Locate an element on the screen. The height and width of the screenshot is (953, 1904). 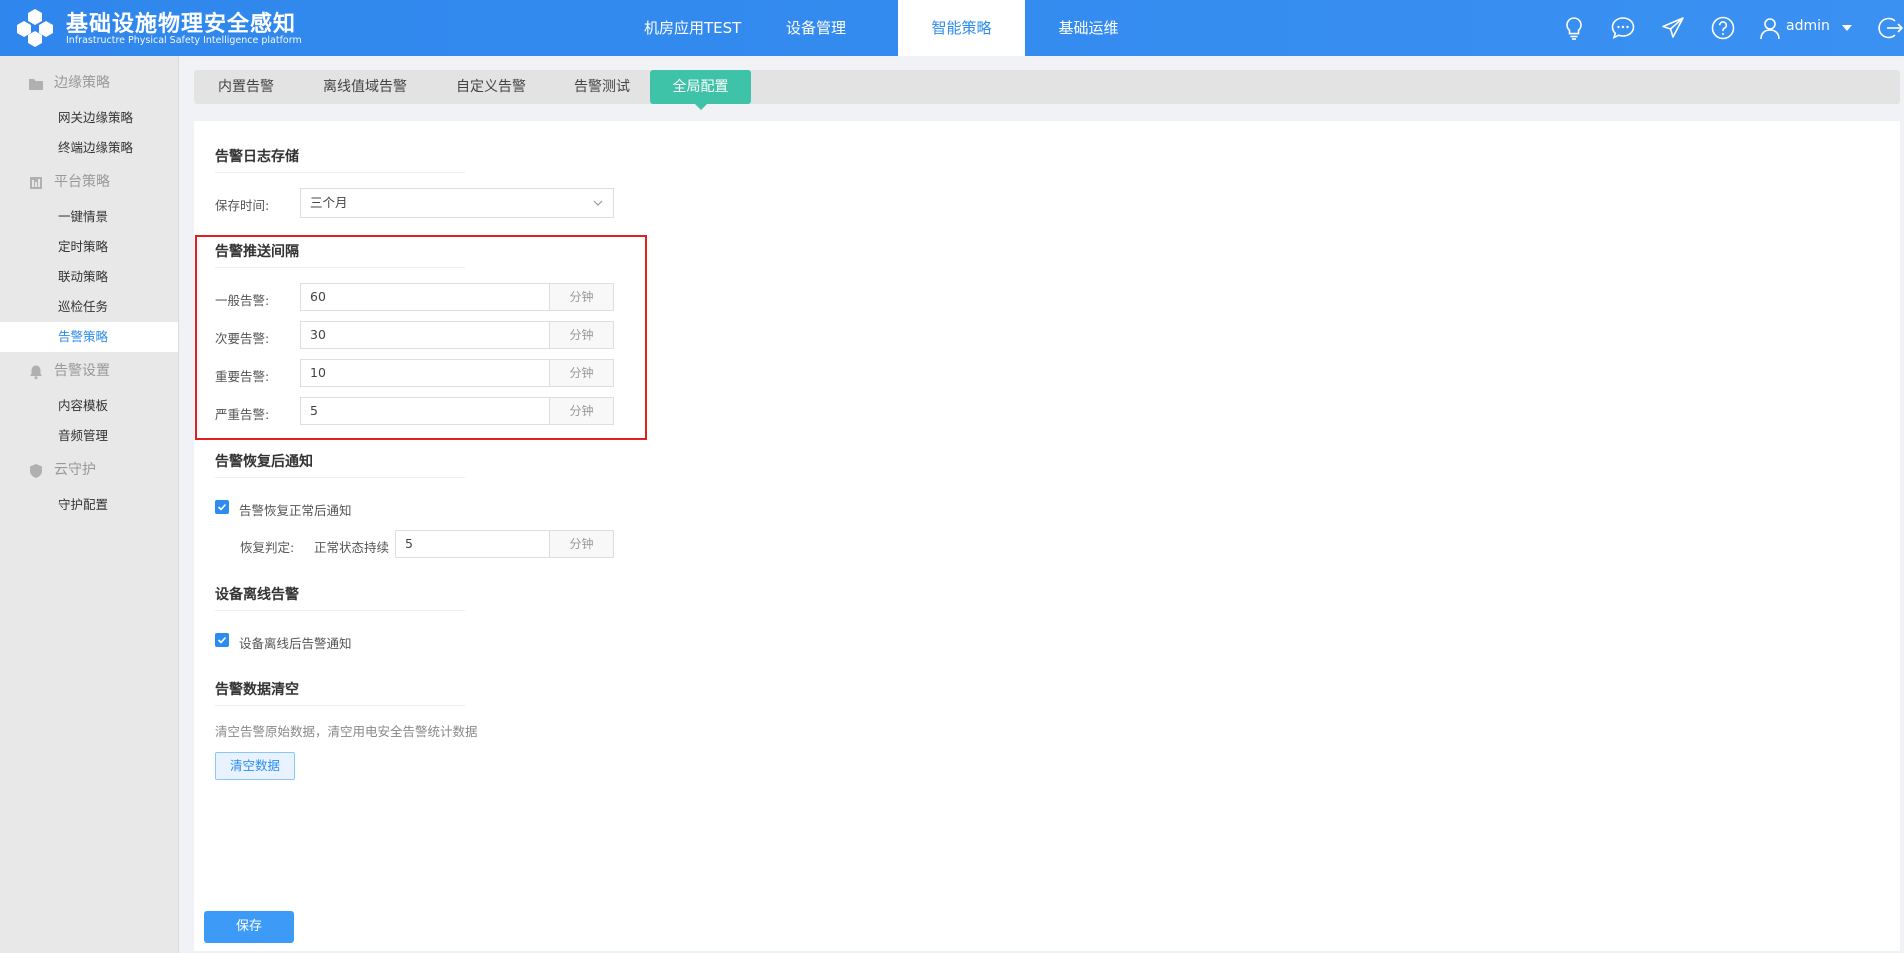
user-name: admin is located at coordinates (1808, 26).